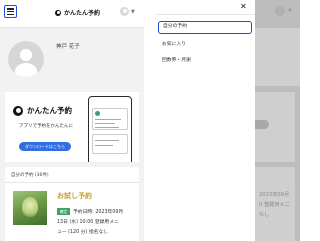  I want to click on chevron-down-icon: ▼, so click(133, 12).